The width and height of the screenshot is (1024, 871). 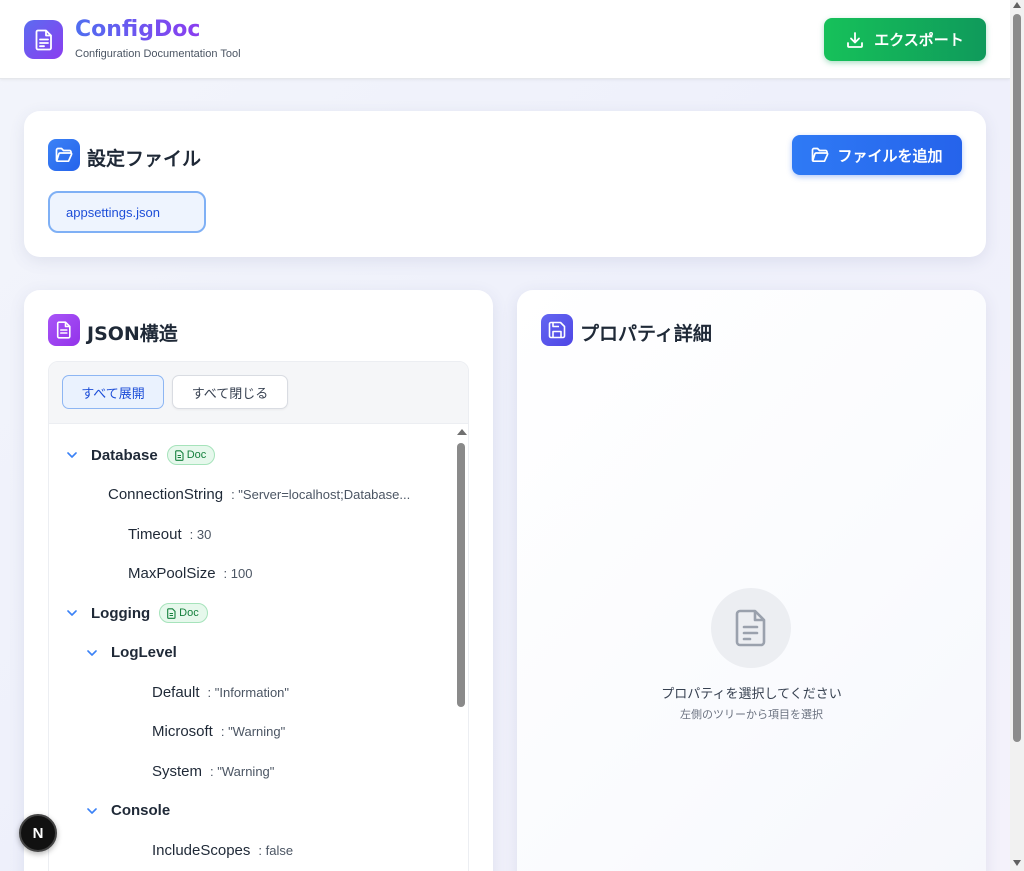 I want to click on app-subtitle: Configuration Documentation Tool, so click(x=158, y=54).